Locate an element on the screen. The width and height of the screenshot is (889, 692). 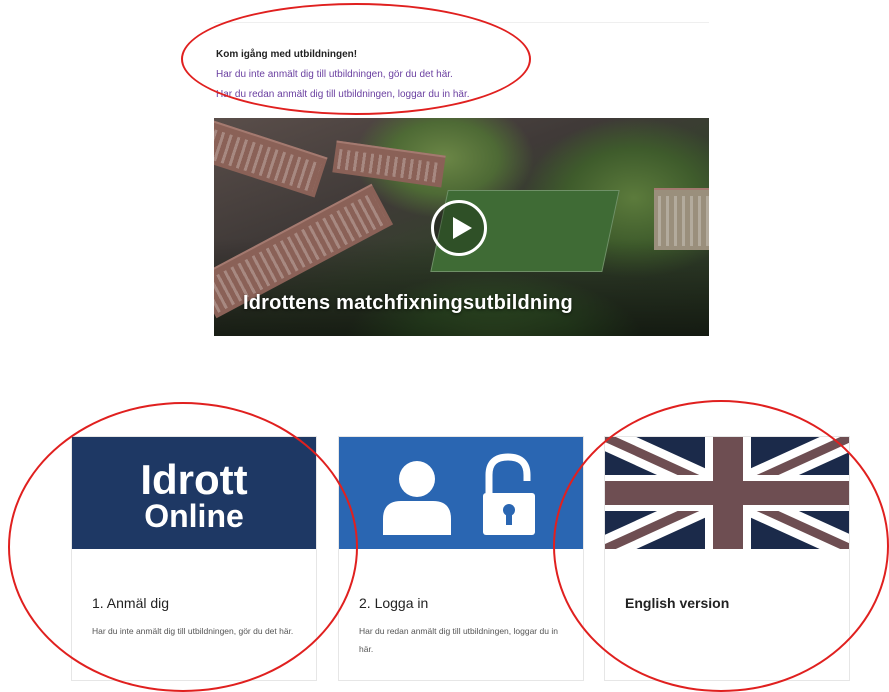
english-flag-image is located at coordinates (727, 493).